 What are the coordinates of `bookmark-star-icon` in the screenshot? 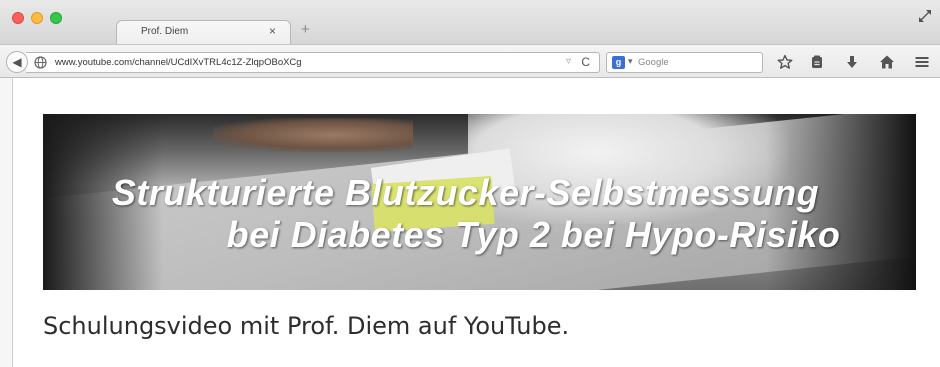 It's located at (785, 62).